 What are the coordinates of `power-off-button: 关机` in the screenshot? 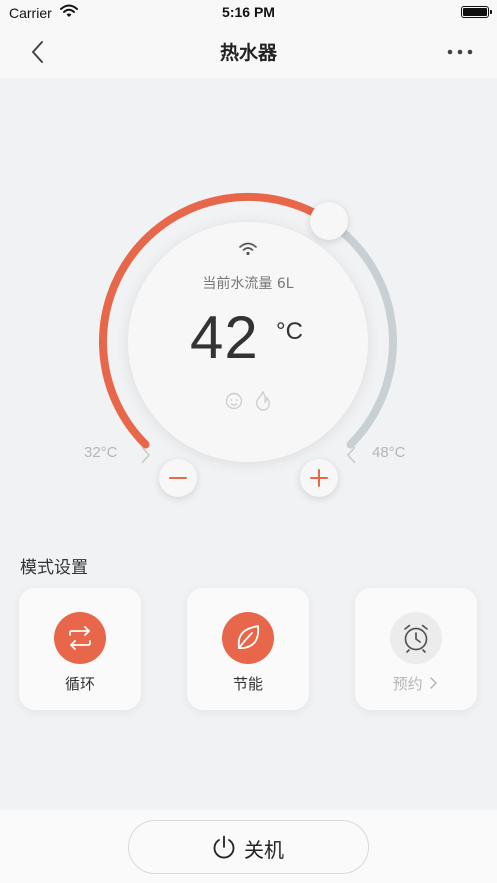 It's located at (248, 847).